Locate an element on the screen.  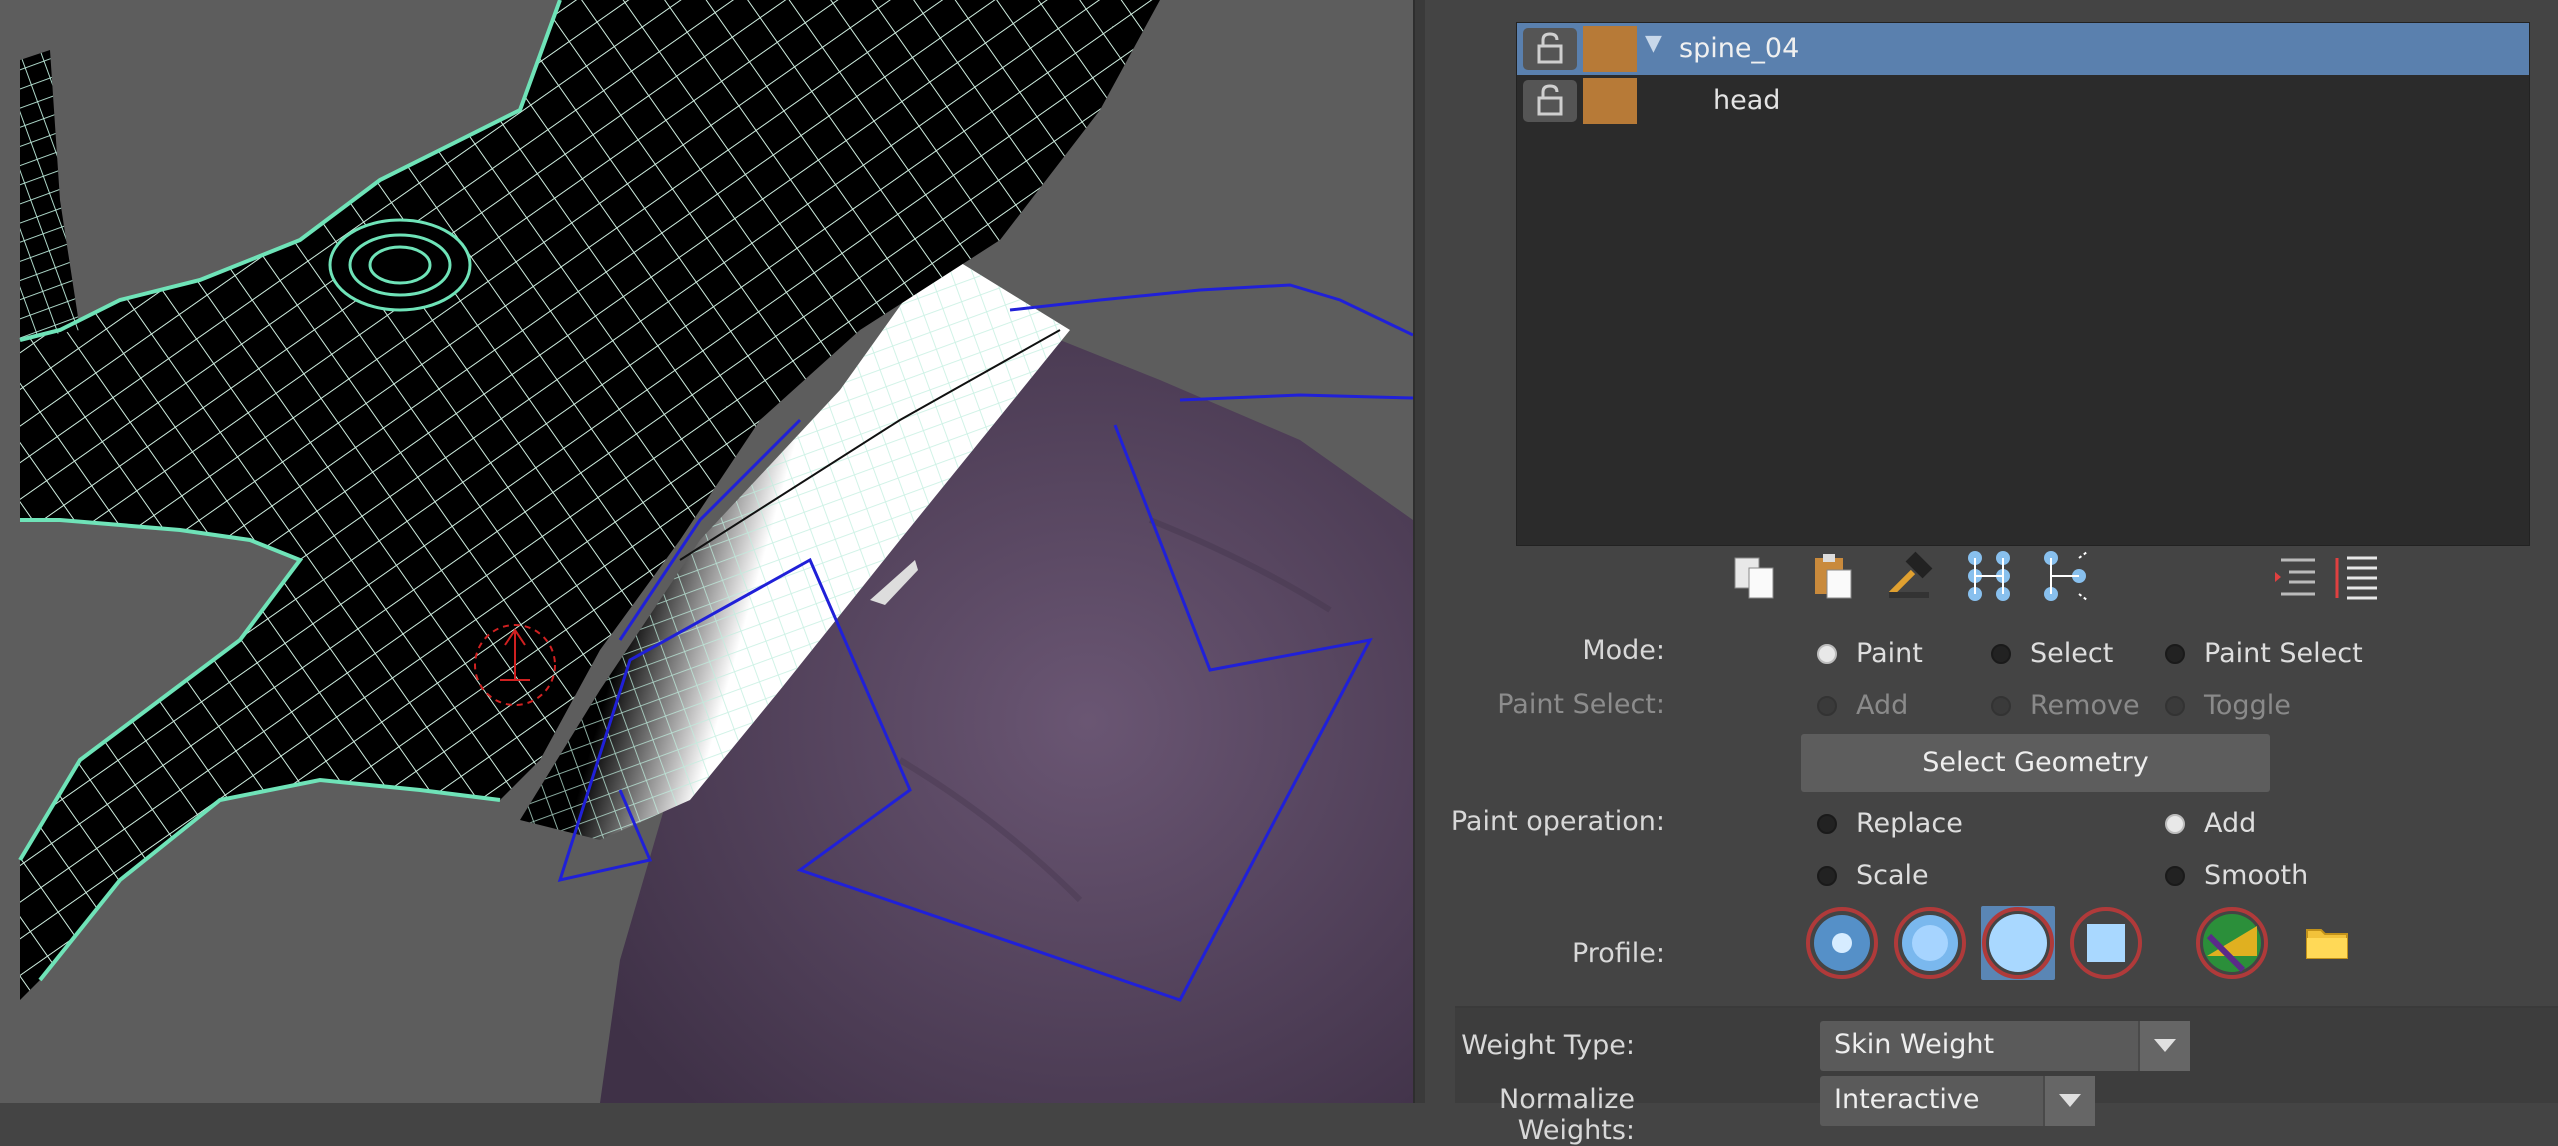
operation-replace-radio is located at coordinates (1827, 824).